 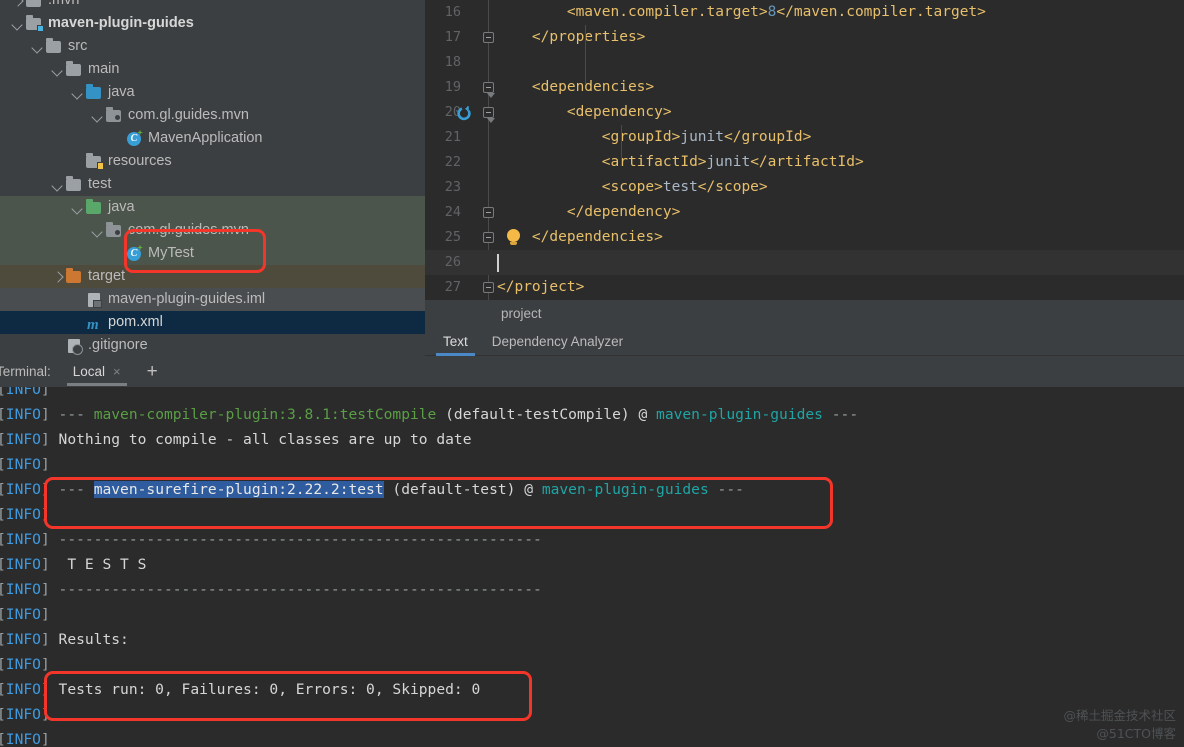 What do you see at coordinates (588, 37) in the screenshot?
I see `code-text: </properties>` at bounding box center [588, 37].